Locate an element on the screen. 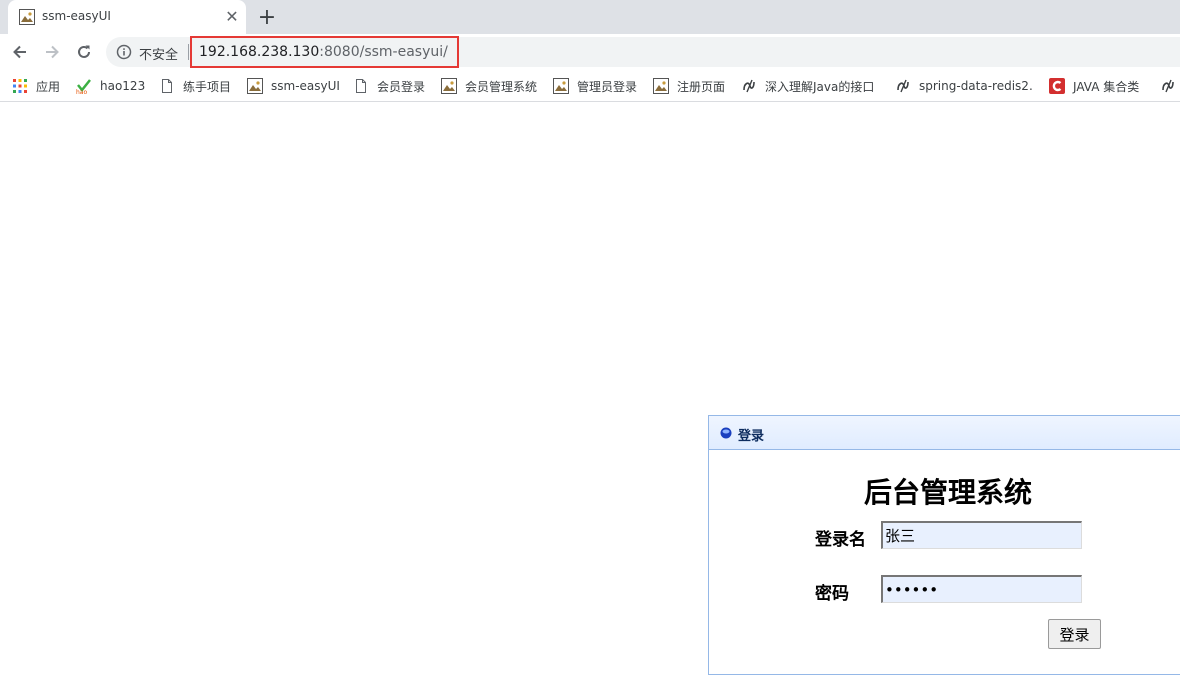 This screenshot has height=675, width=1180. apps-grid-icon is located at coordinates (20, 86).